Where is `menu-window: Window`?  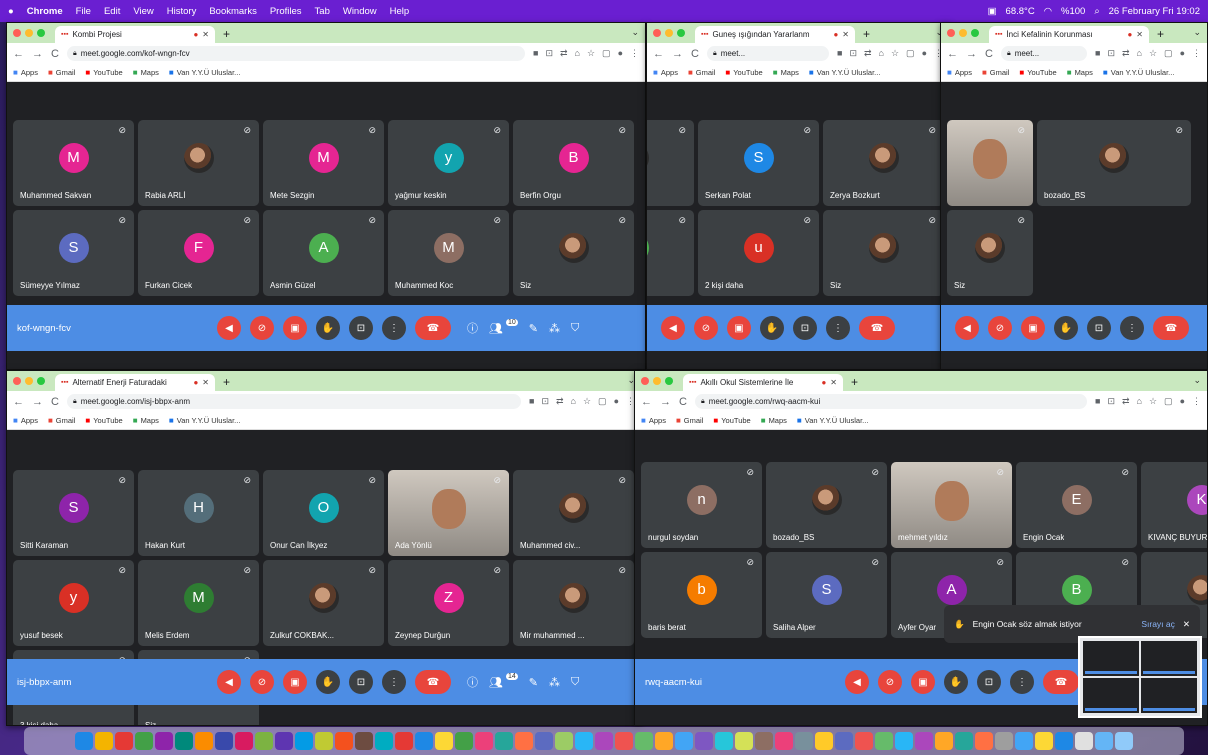 menu-window: Window is located at coordinates (360, 11).